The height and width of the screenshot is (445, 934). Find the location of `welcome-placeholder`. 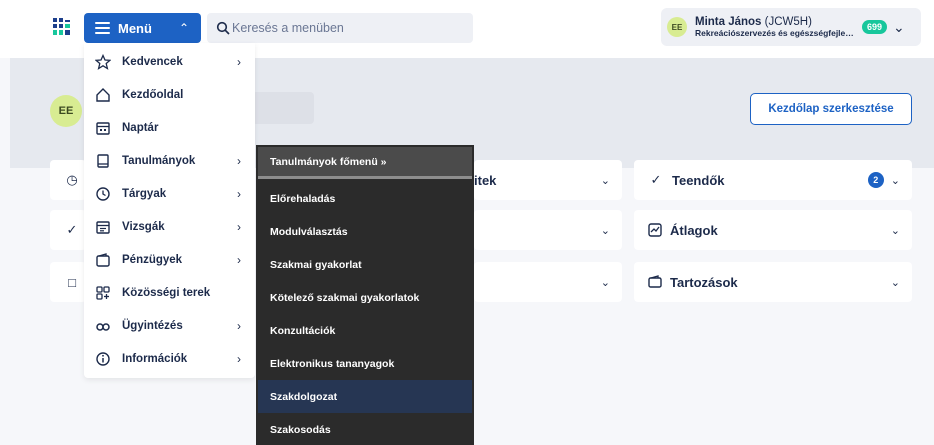

welcome-placeholder is located at coordinates (283, 108).